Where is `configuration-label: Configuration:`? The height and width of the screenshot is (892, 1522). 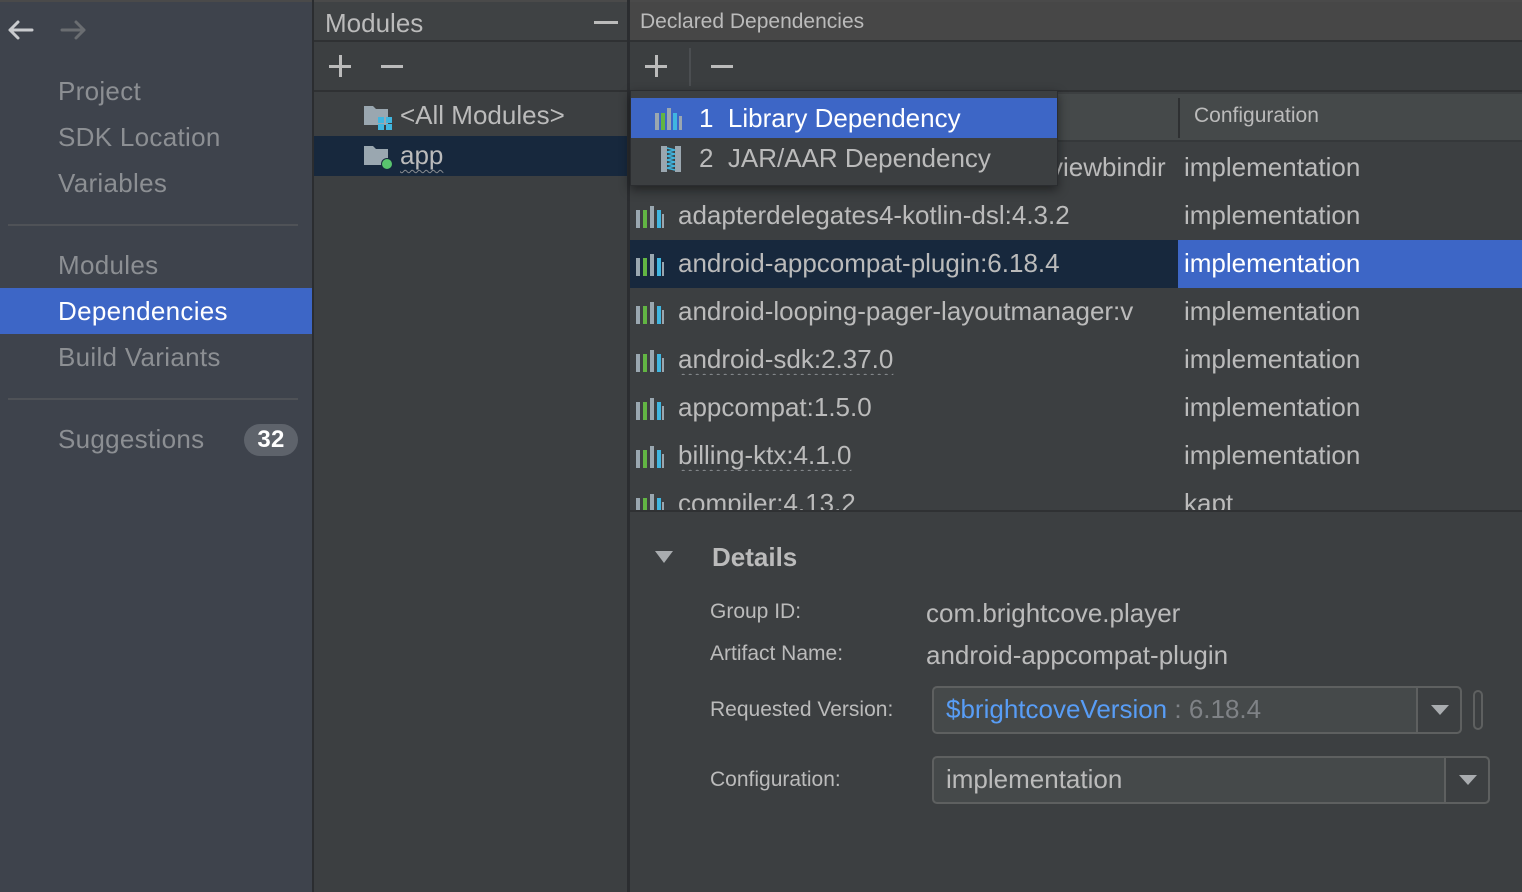
configuration-label: Configuration: is located at coordinates (775, 779).